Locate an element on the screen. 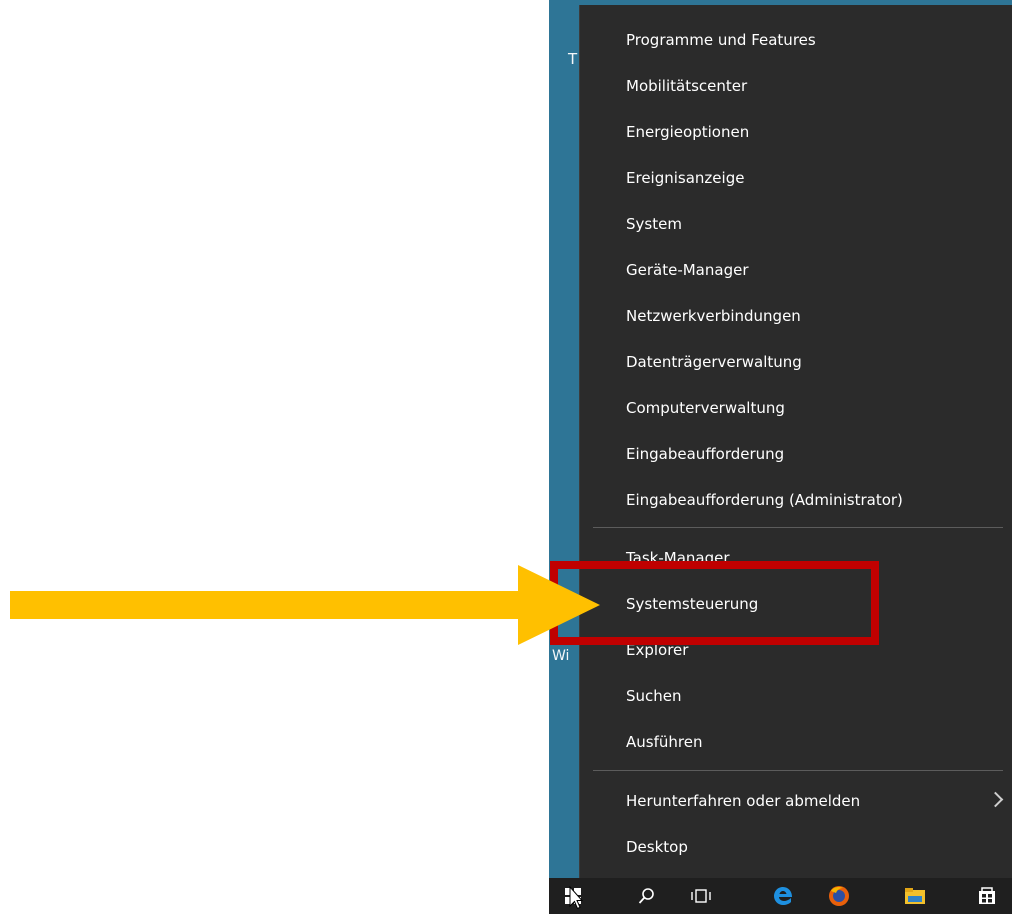  menu-item-label: Ereignisanzeige is located at coordinates (685, 178).